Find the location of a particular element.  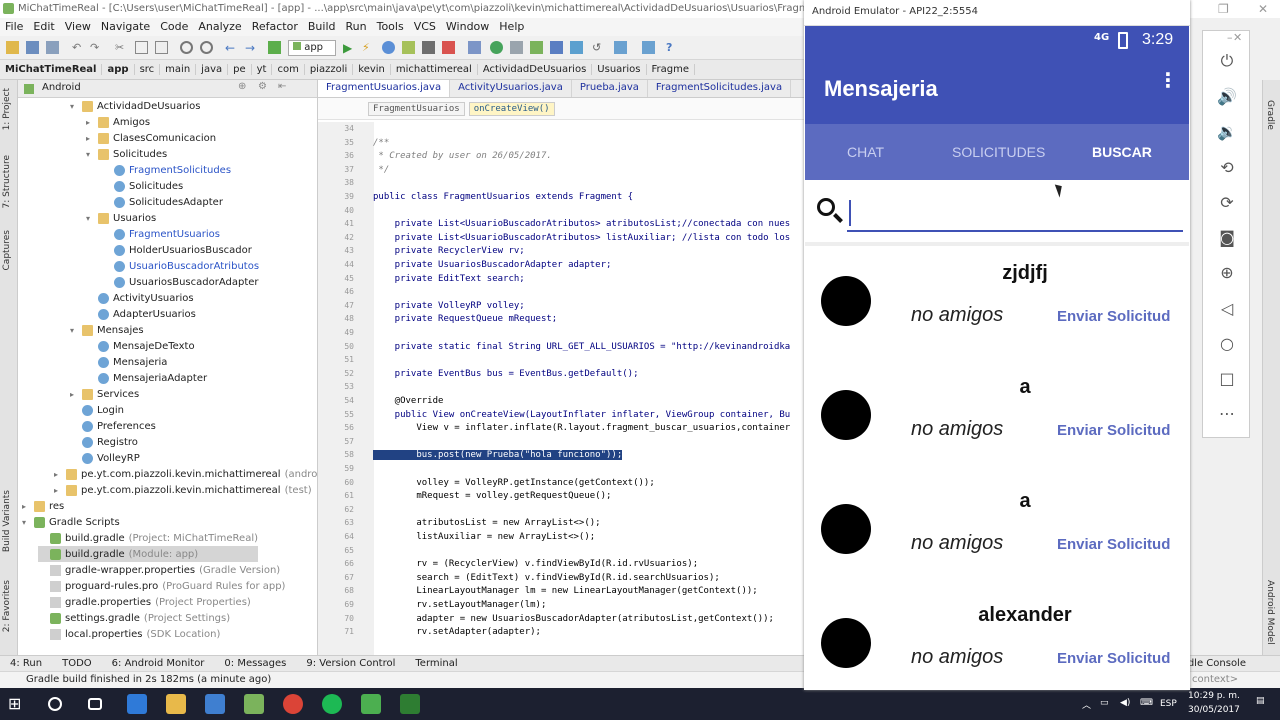

revert-icon: ↺ is located at coordinates (598, 47).